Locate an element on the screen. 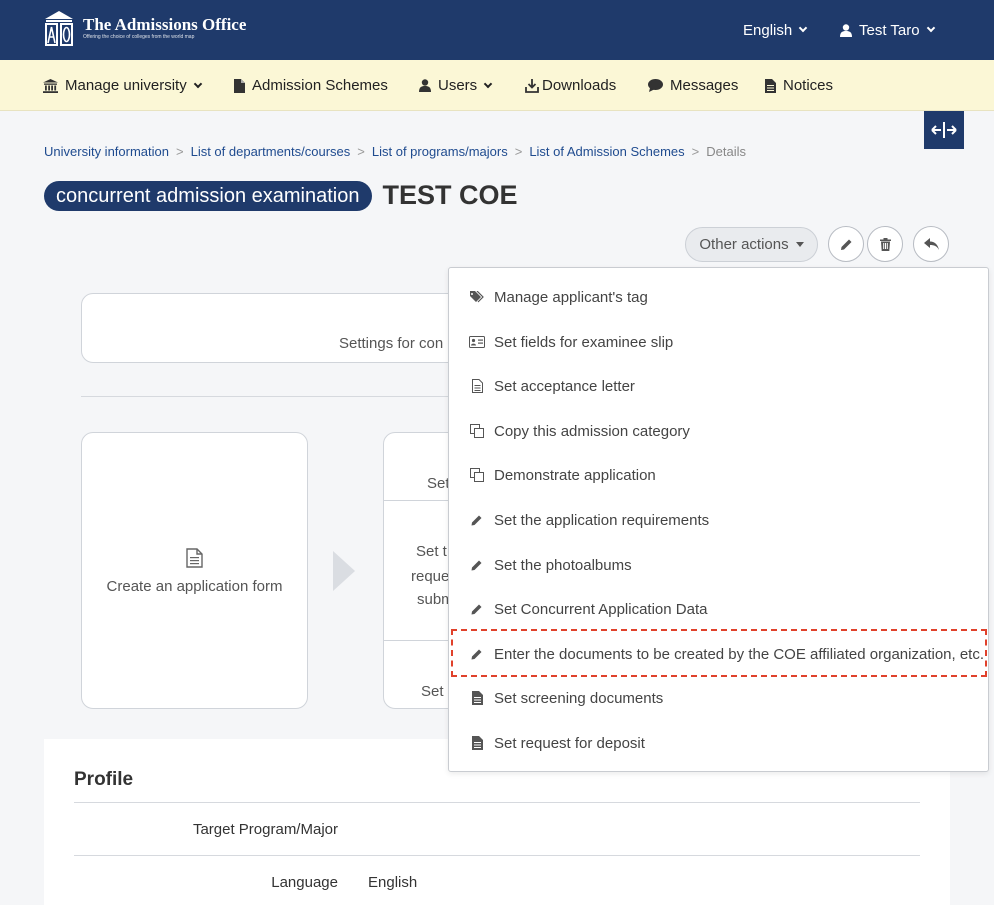  download-icon is located at coordinates (532, 85).